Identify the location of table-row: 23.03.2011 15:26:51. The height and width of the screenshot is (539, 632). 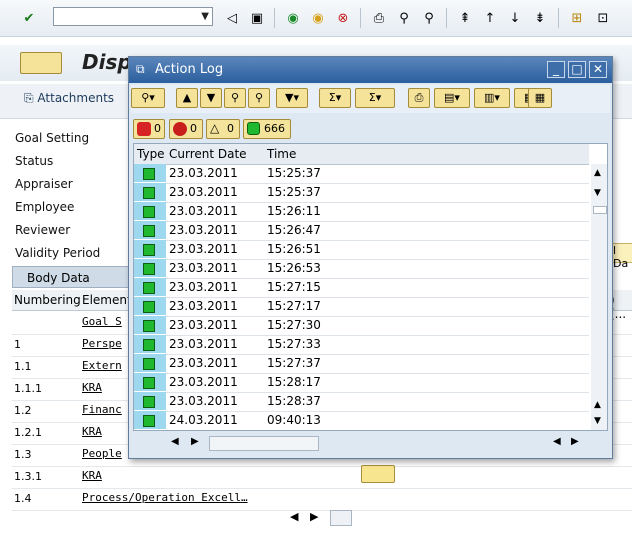
(361, 250).